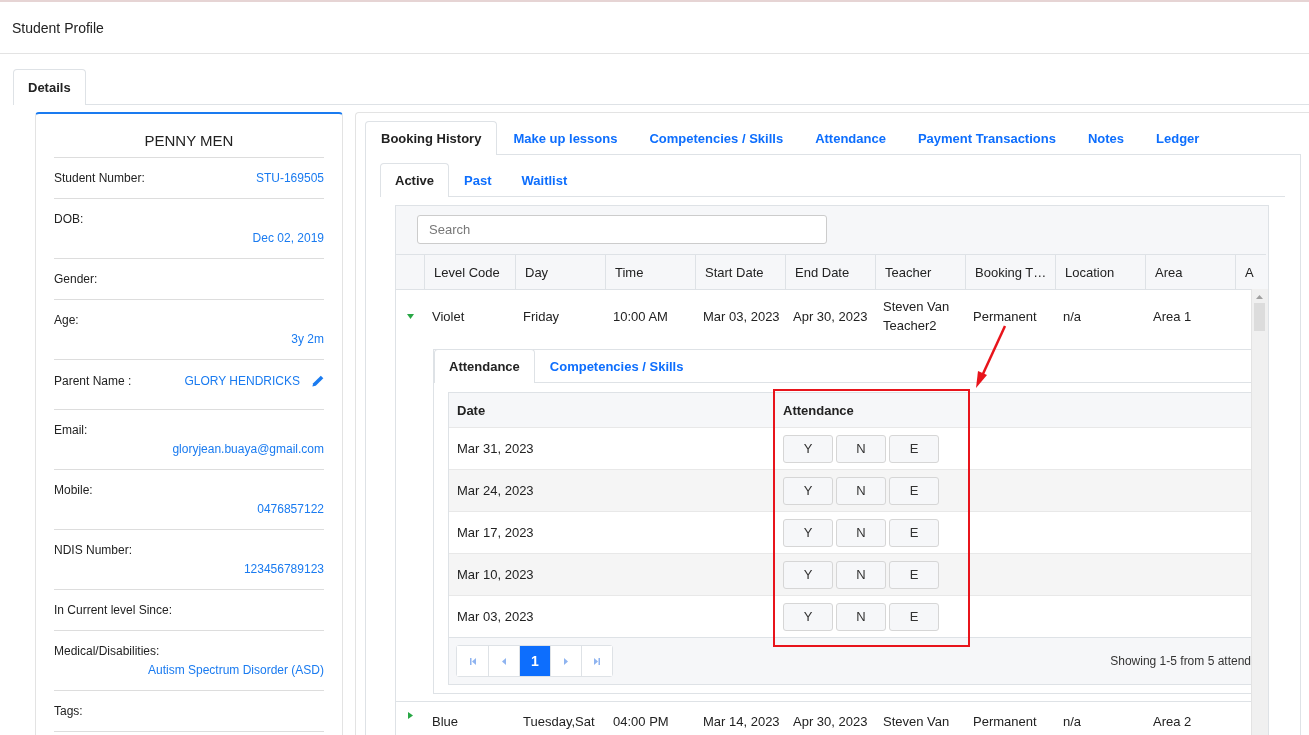 Image resolution: width=1309 pixels, height=735 pixels. I want to click on field-label: Tags:, so click(68, 711).